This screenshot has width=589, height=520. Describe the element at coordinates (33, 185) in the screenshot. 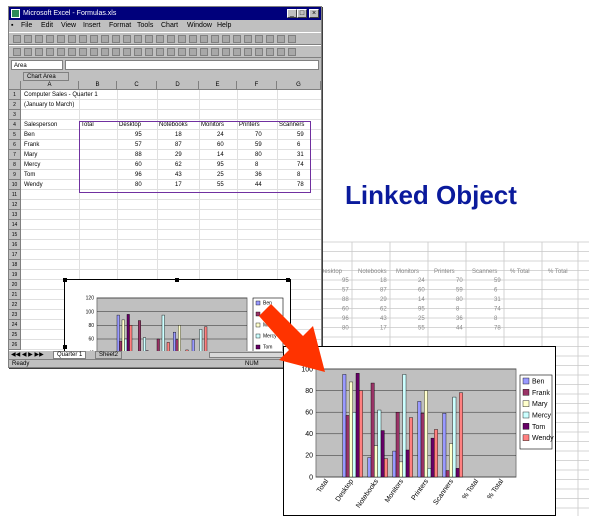

I see `salesperson-cell: Wendy` at that location.